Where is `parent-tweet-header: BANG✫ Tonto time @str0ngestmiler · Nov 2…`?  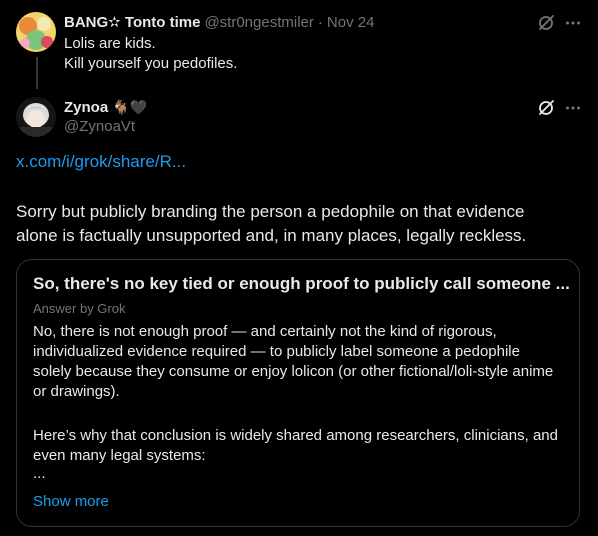 parent-tweet-header: BANG✫ Tonto time @str0ngestmiler · Nov 2… is located at coordinates (219, 22).